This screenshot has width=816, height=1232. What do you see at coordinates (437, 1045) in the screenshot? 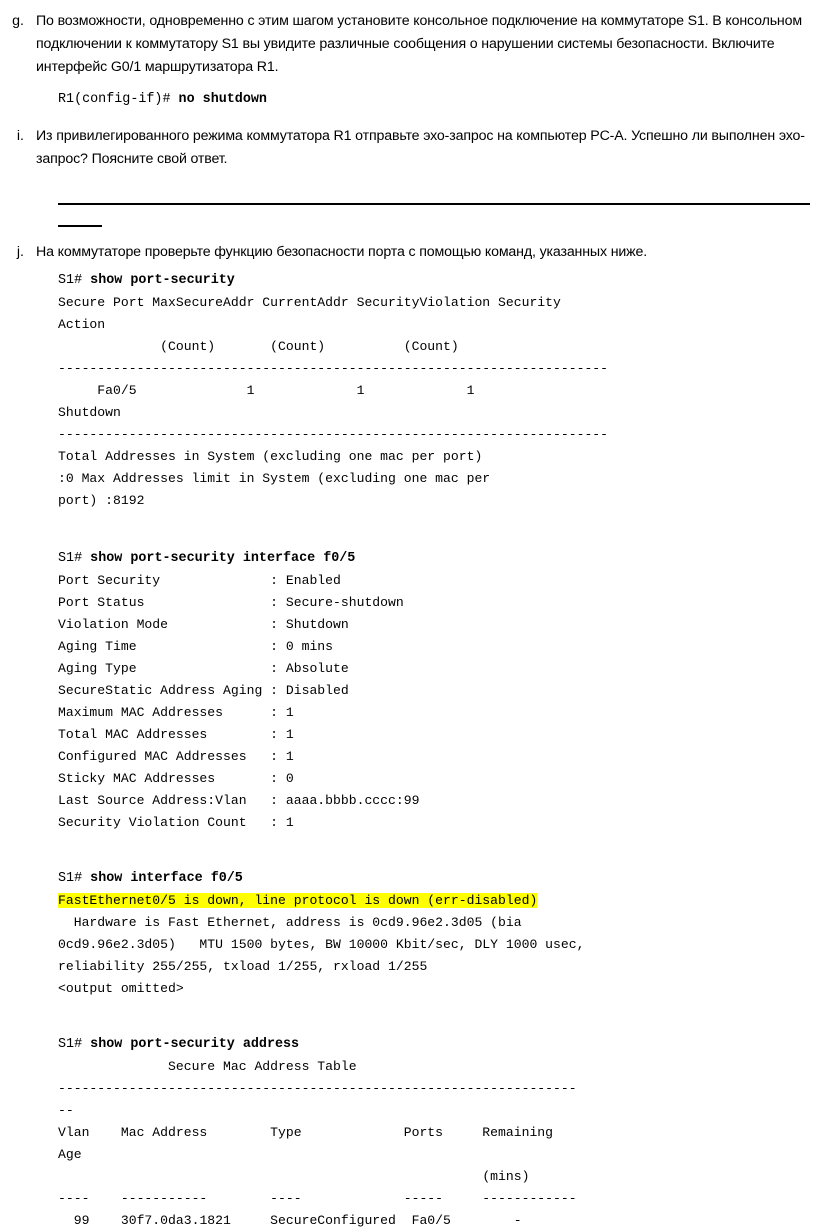
I see `command-show-port-security-address: S1# show port-security address` at bounding box center [437, 1045].